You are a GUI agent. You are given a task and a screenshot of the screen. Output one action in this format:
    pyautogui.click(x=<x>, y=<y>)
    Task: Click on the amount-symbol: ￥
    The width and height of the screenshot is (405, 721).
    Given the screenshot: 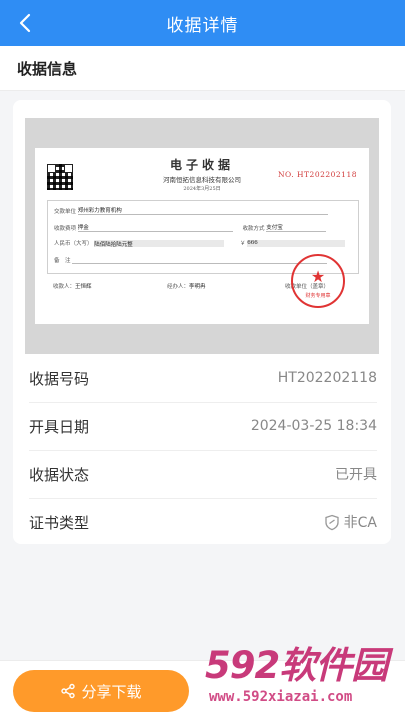 What is the action you would take?
    pyautogui.click(x=243, y=244)
    